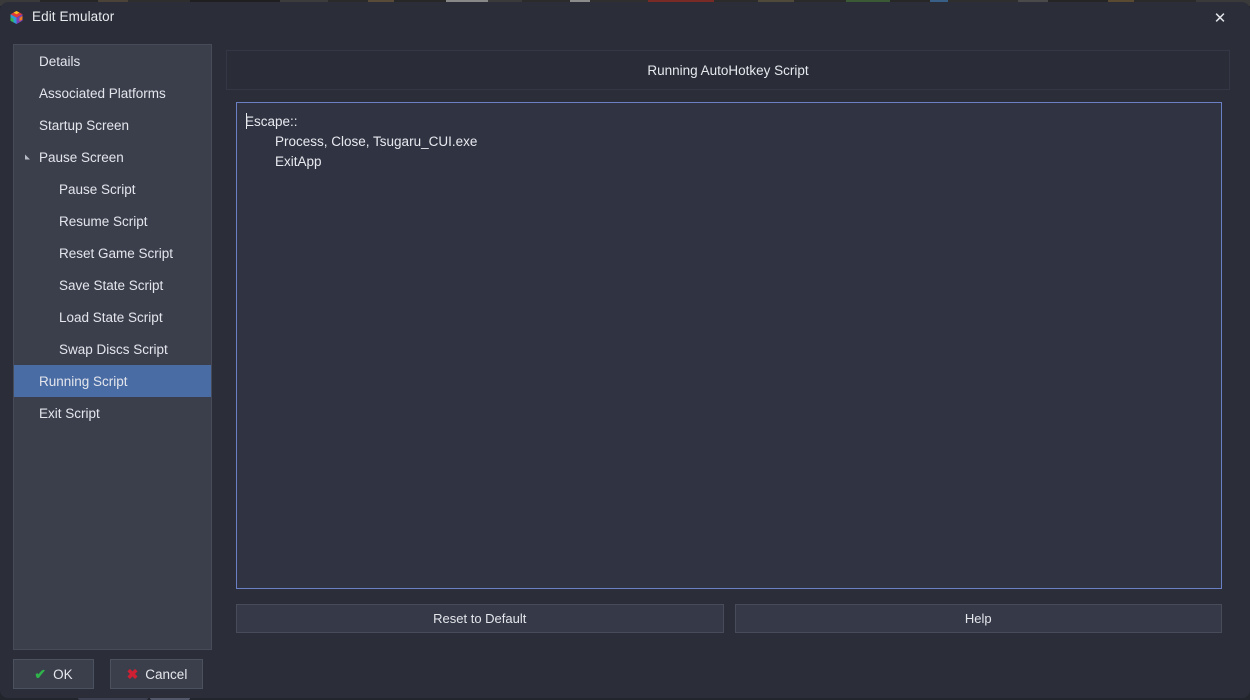 This screenshot has height=700, width=1250. I want to click on tree-item-startup-screen: Startup Screen, so click(112, 125).